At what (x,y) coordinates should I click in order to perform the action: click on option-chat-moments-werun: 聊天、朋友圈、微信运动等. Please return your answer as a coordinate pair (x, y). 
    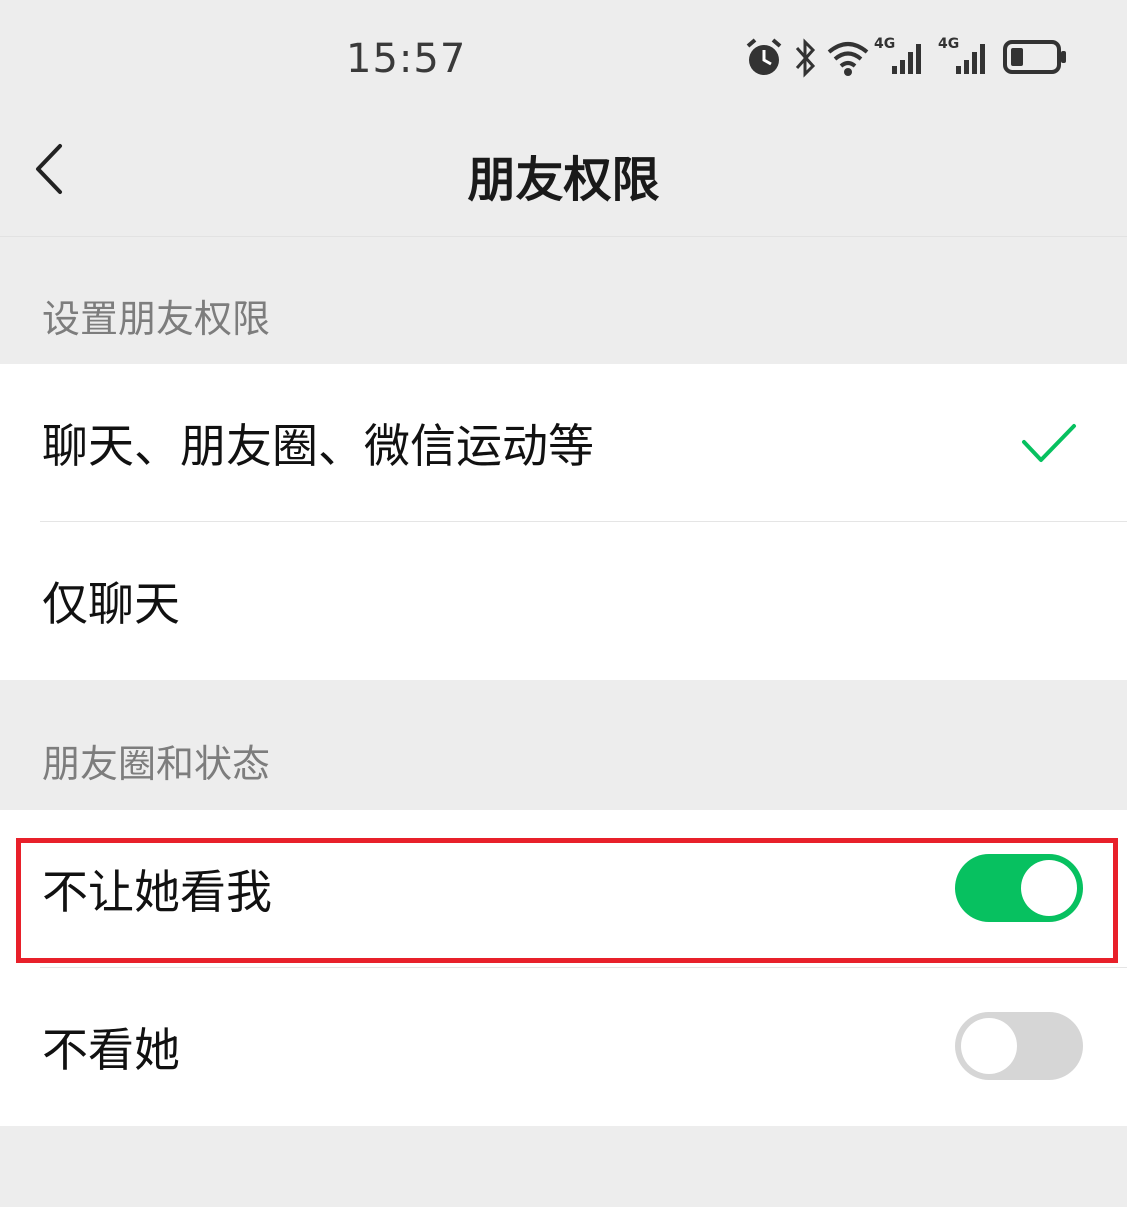
    Looking at the image, I should click on (563, 443).